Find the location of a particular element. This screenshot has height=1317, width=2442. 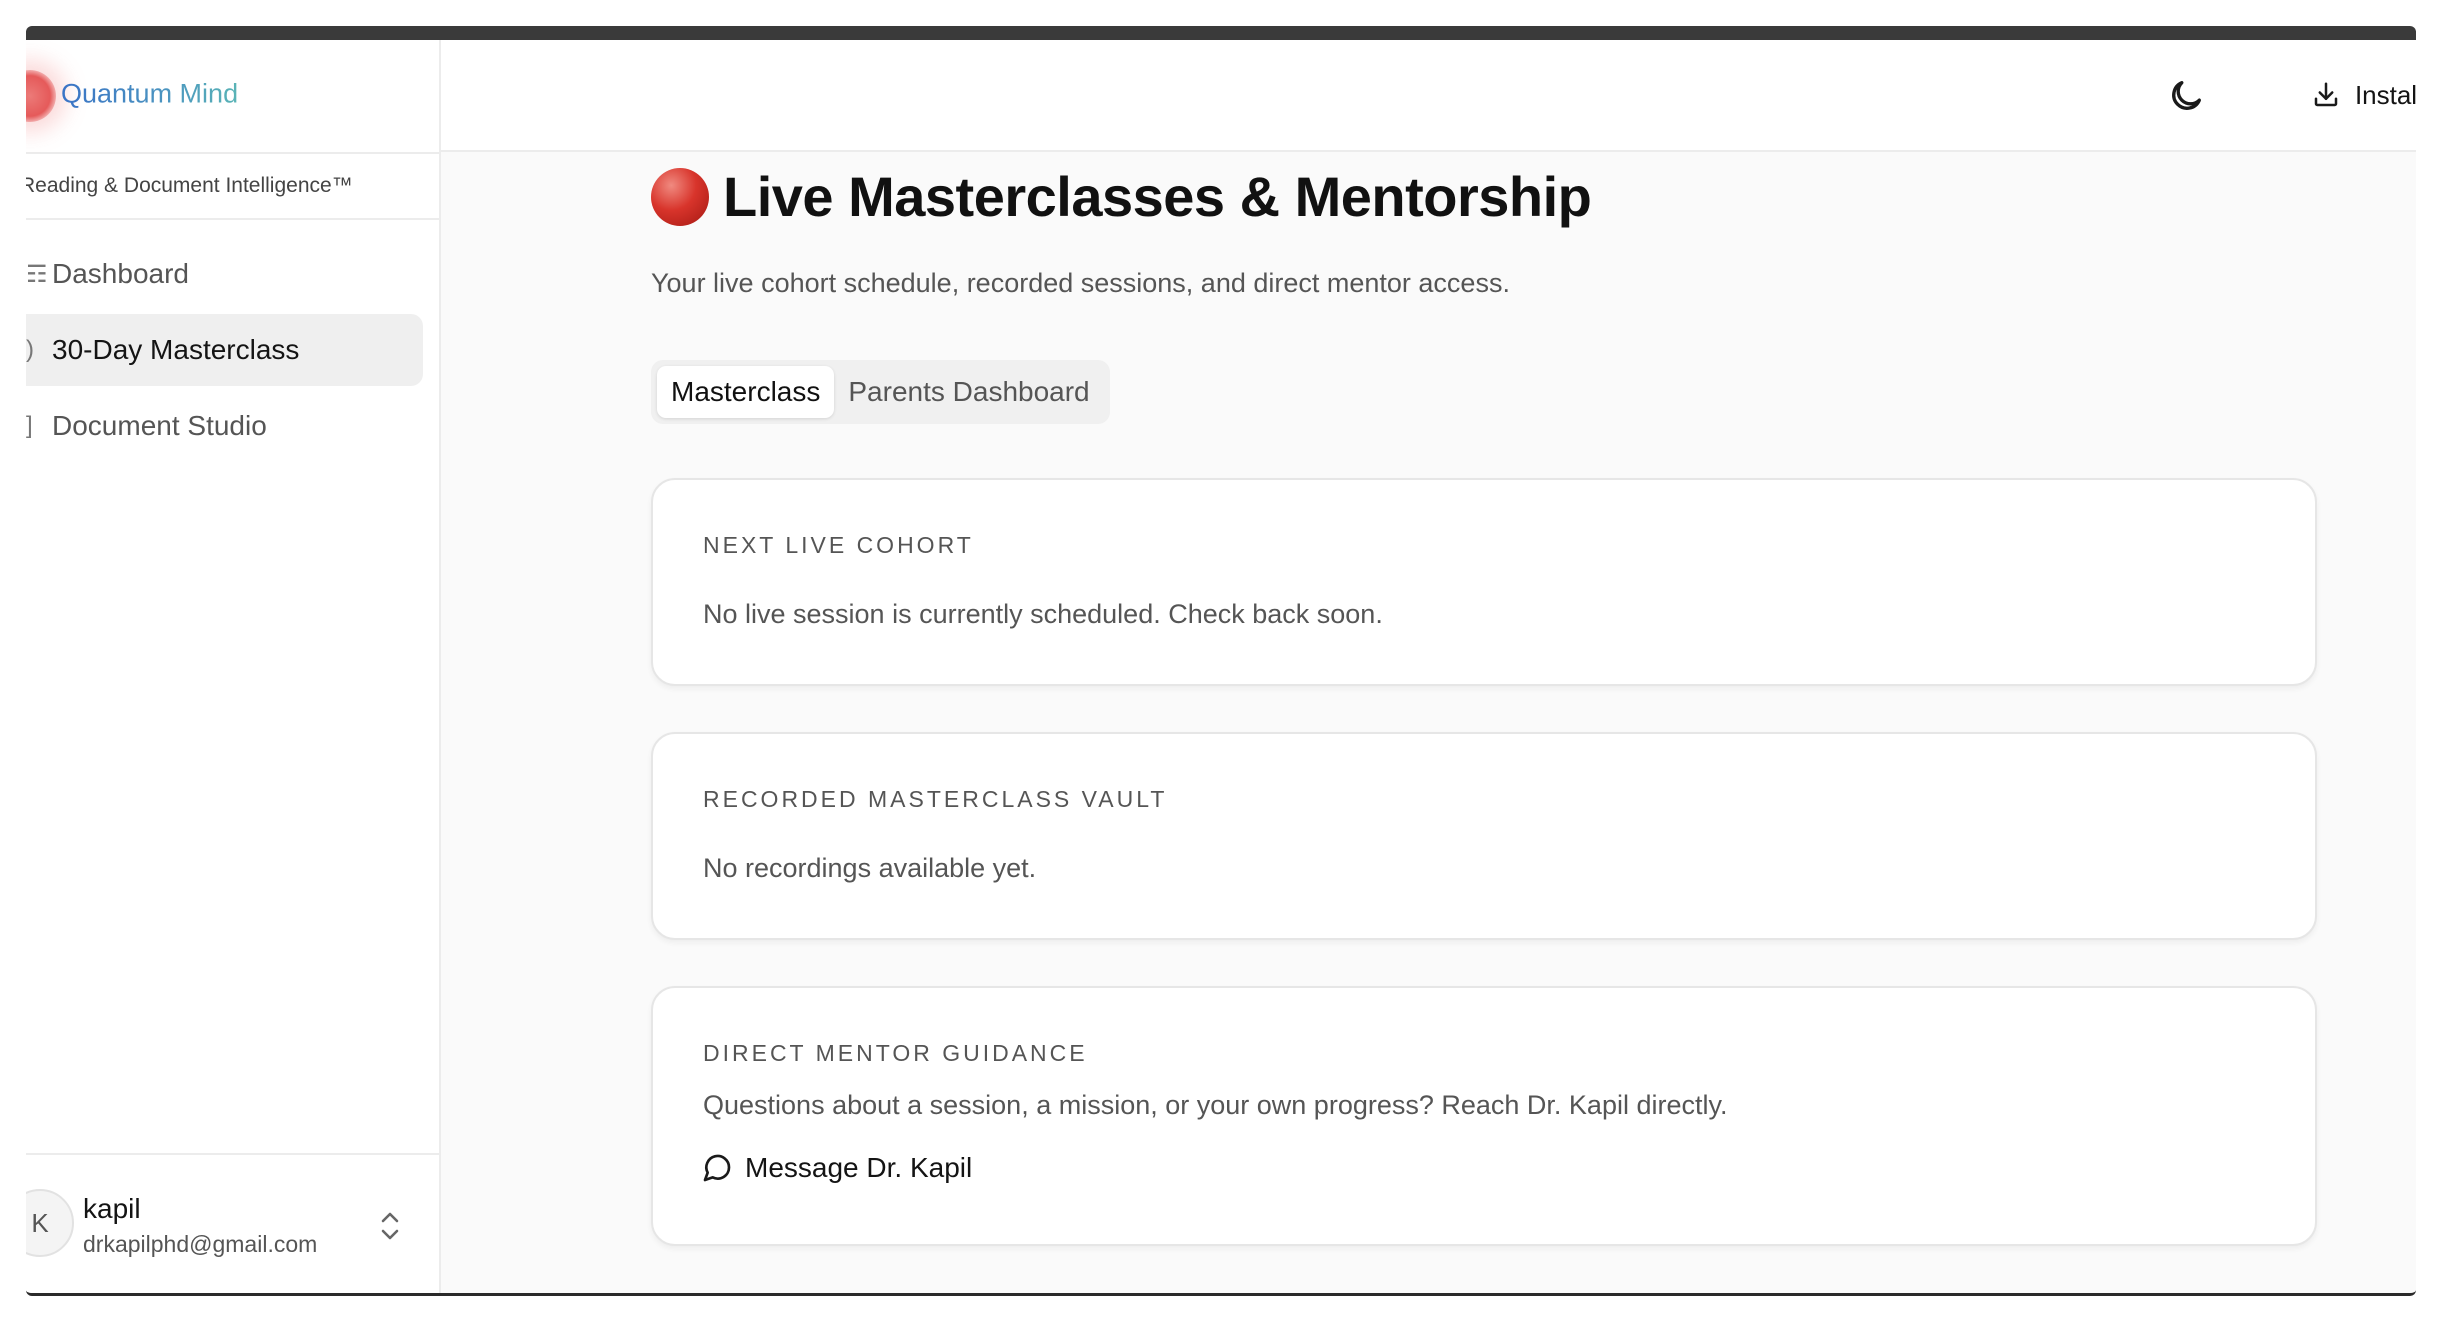

play-circle-icon: ) is located at coordinates (30, 349).